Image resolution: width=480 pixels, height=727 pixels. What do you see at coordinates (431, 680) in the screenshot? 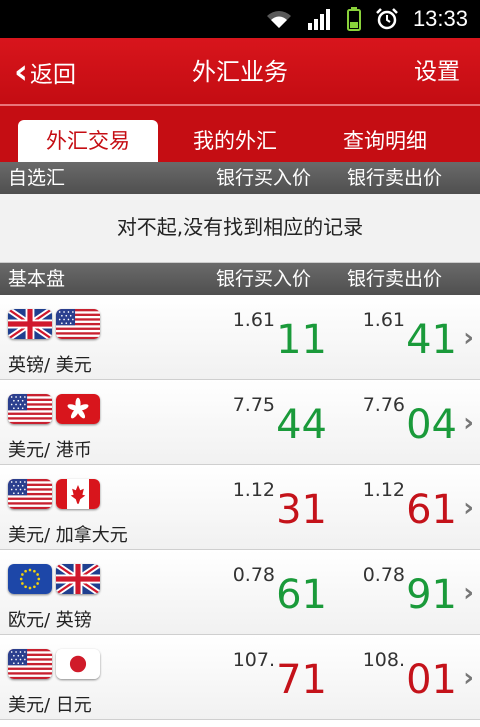
I see `sell-price-main: 01` at bounding box center [431, 680].